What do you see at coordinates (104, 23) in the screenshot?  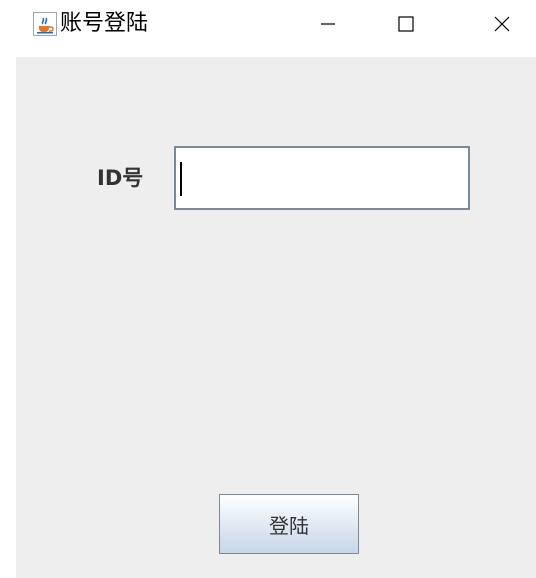 I see `window-title: 账号登陆` at bounding box center [104, 23].